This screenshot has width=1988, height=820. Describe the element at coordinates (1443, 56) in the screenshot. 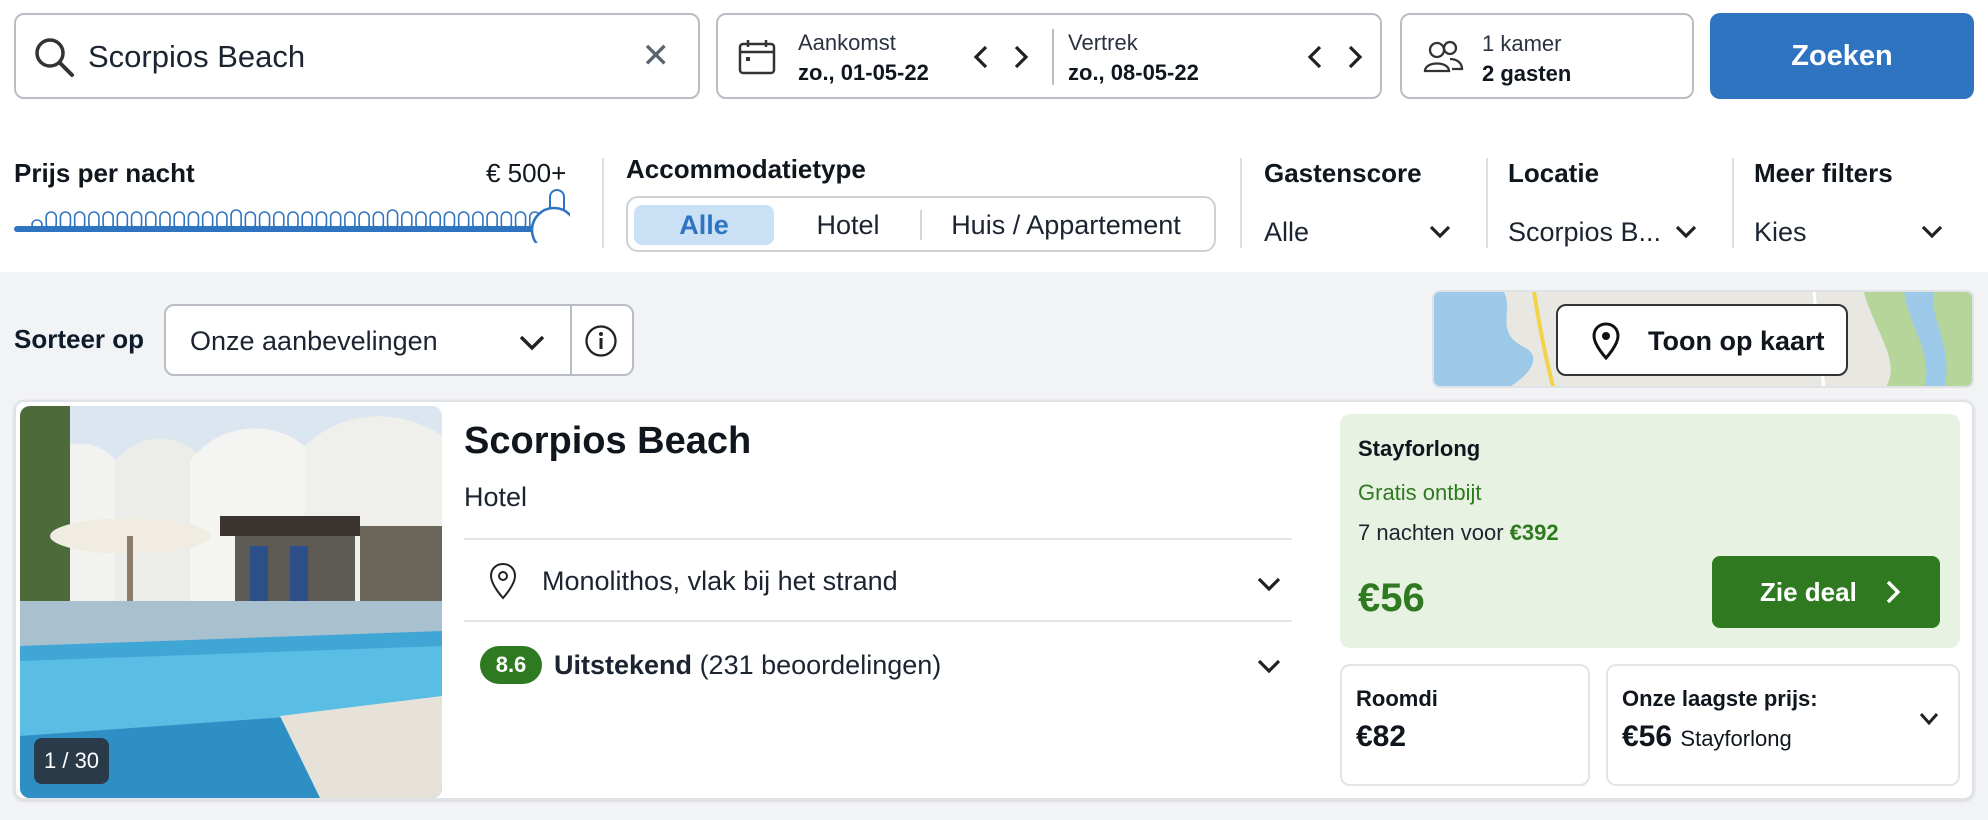

I see `guests-icon` at that location.